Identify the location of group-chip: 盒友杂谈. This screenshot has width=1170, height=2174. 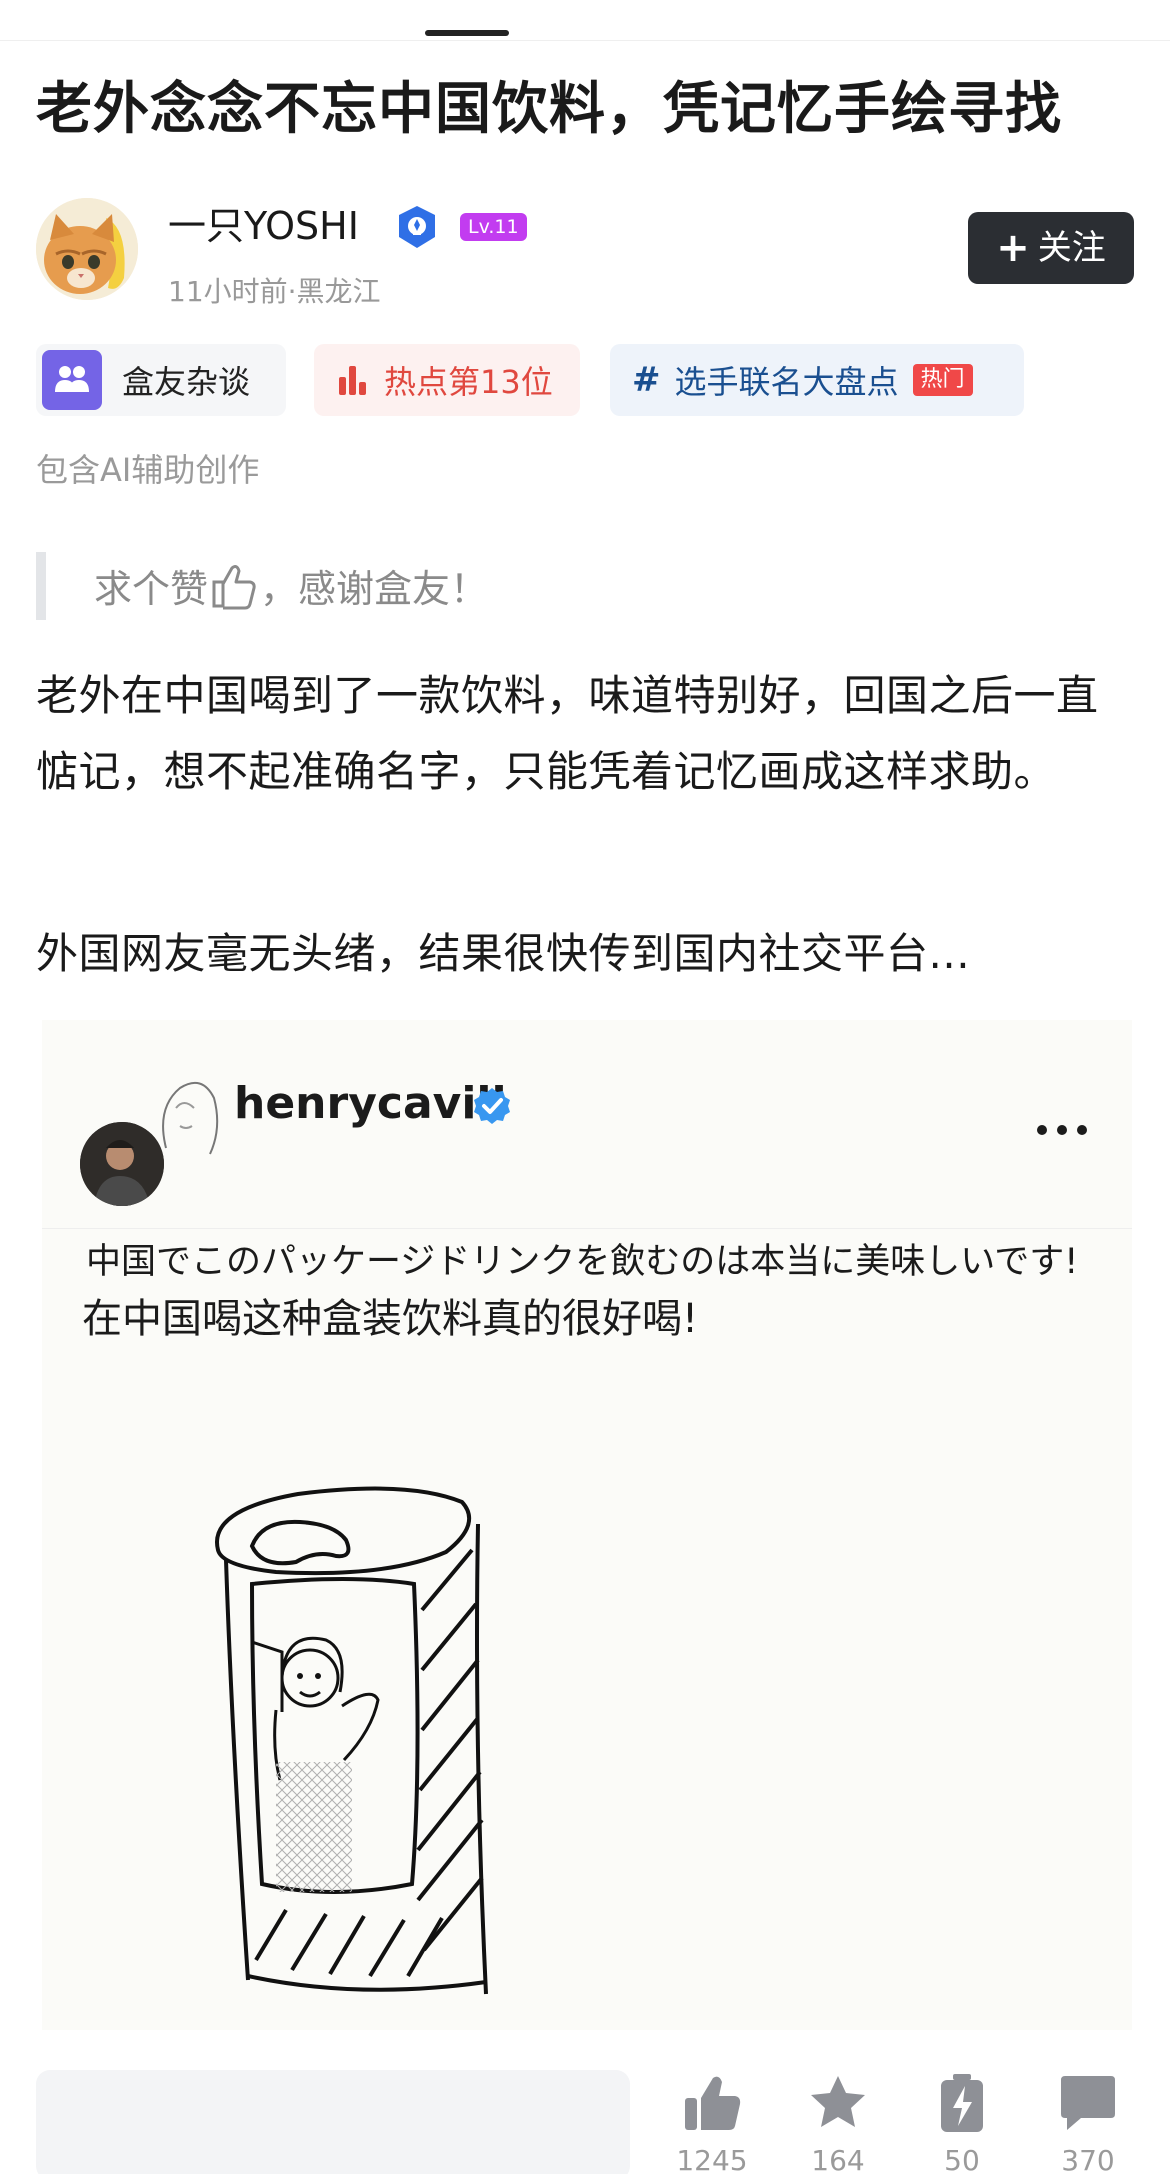
(161, 380).